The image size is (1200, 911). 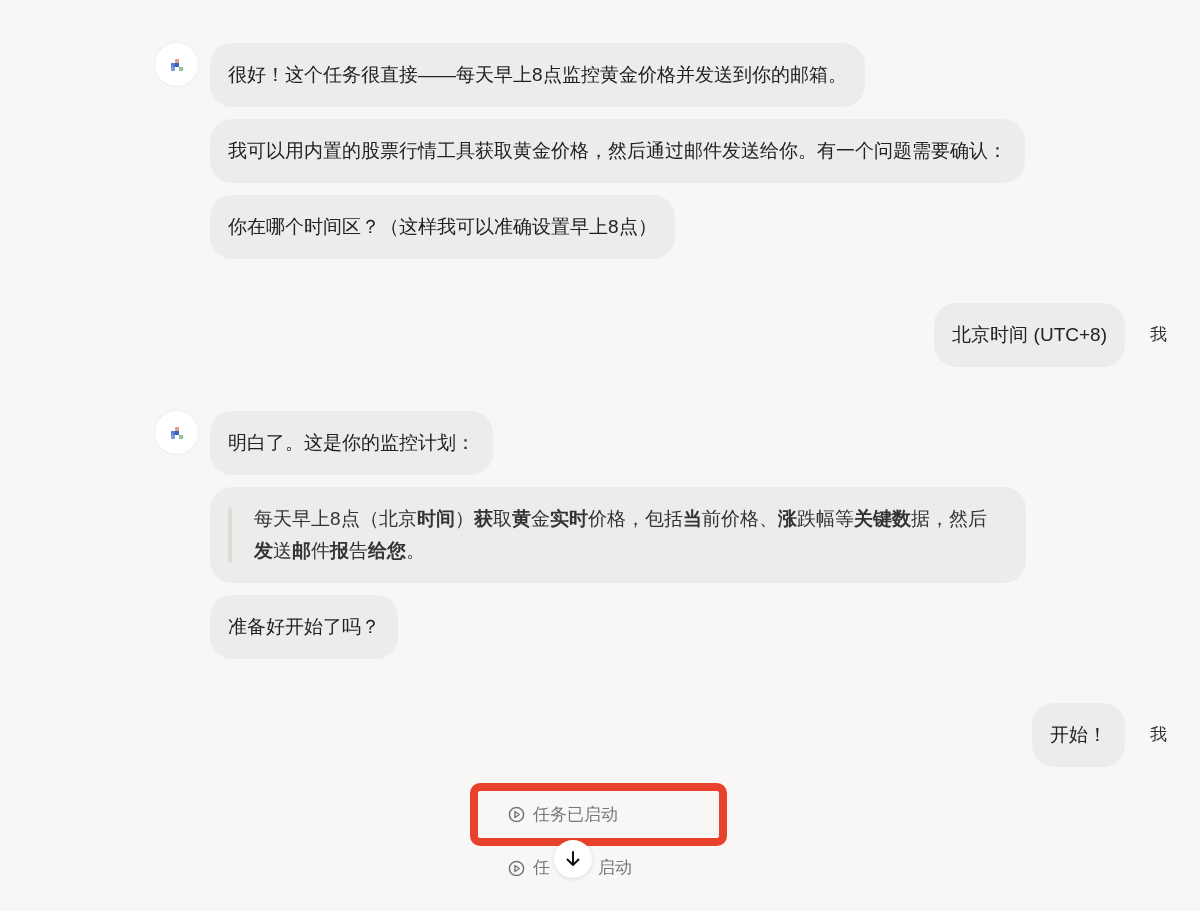 I want to click on scroll-down-button, so click(x=573, y=859).